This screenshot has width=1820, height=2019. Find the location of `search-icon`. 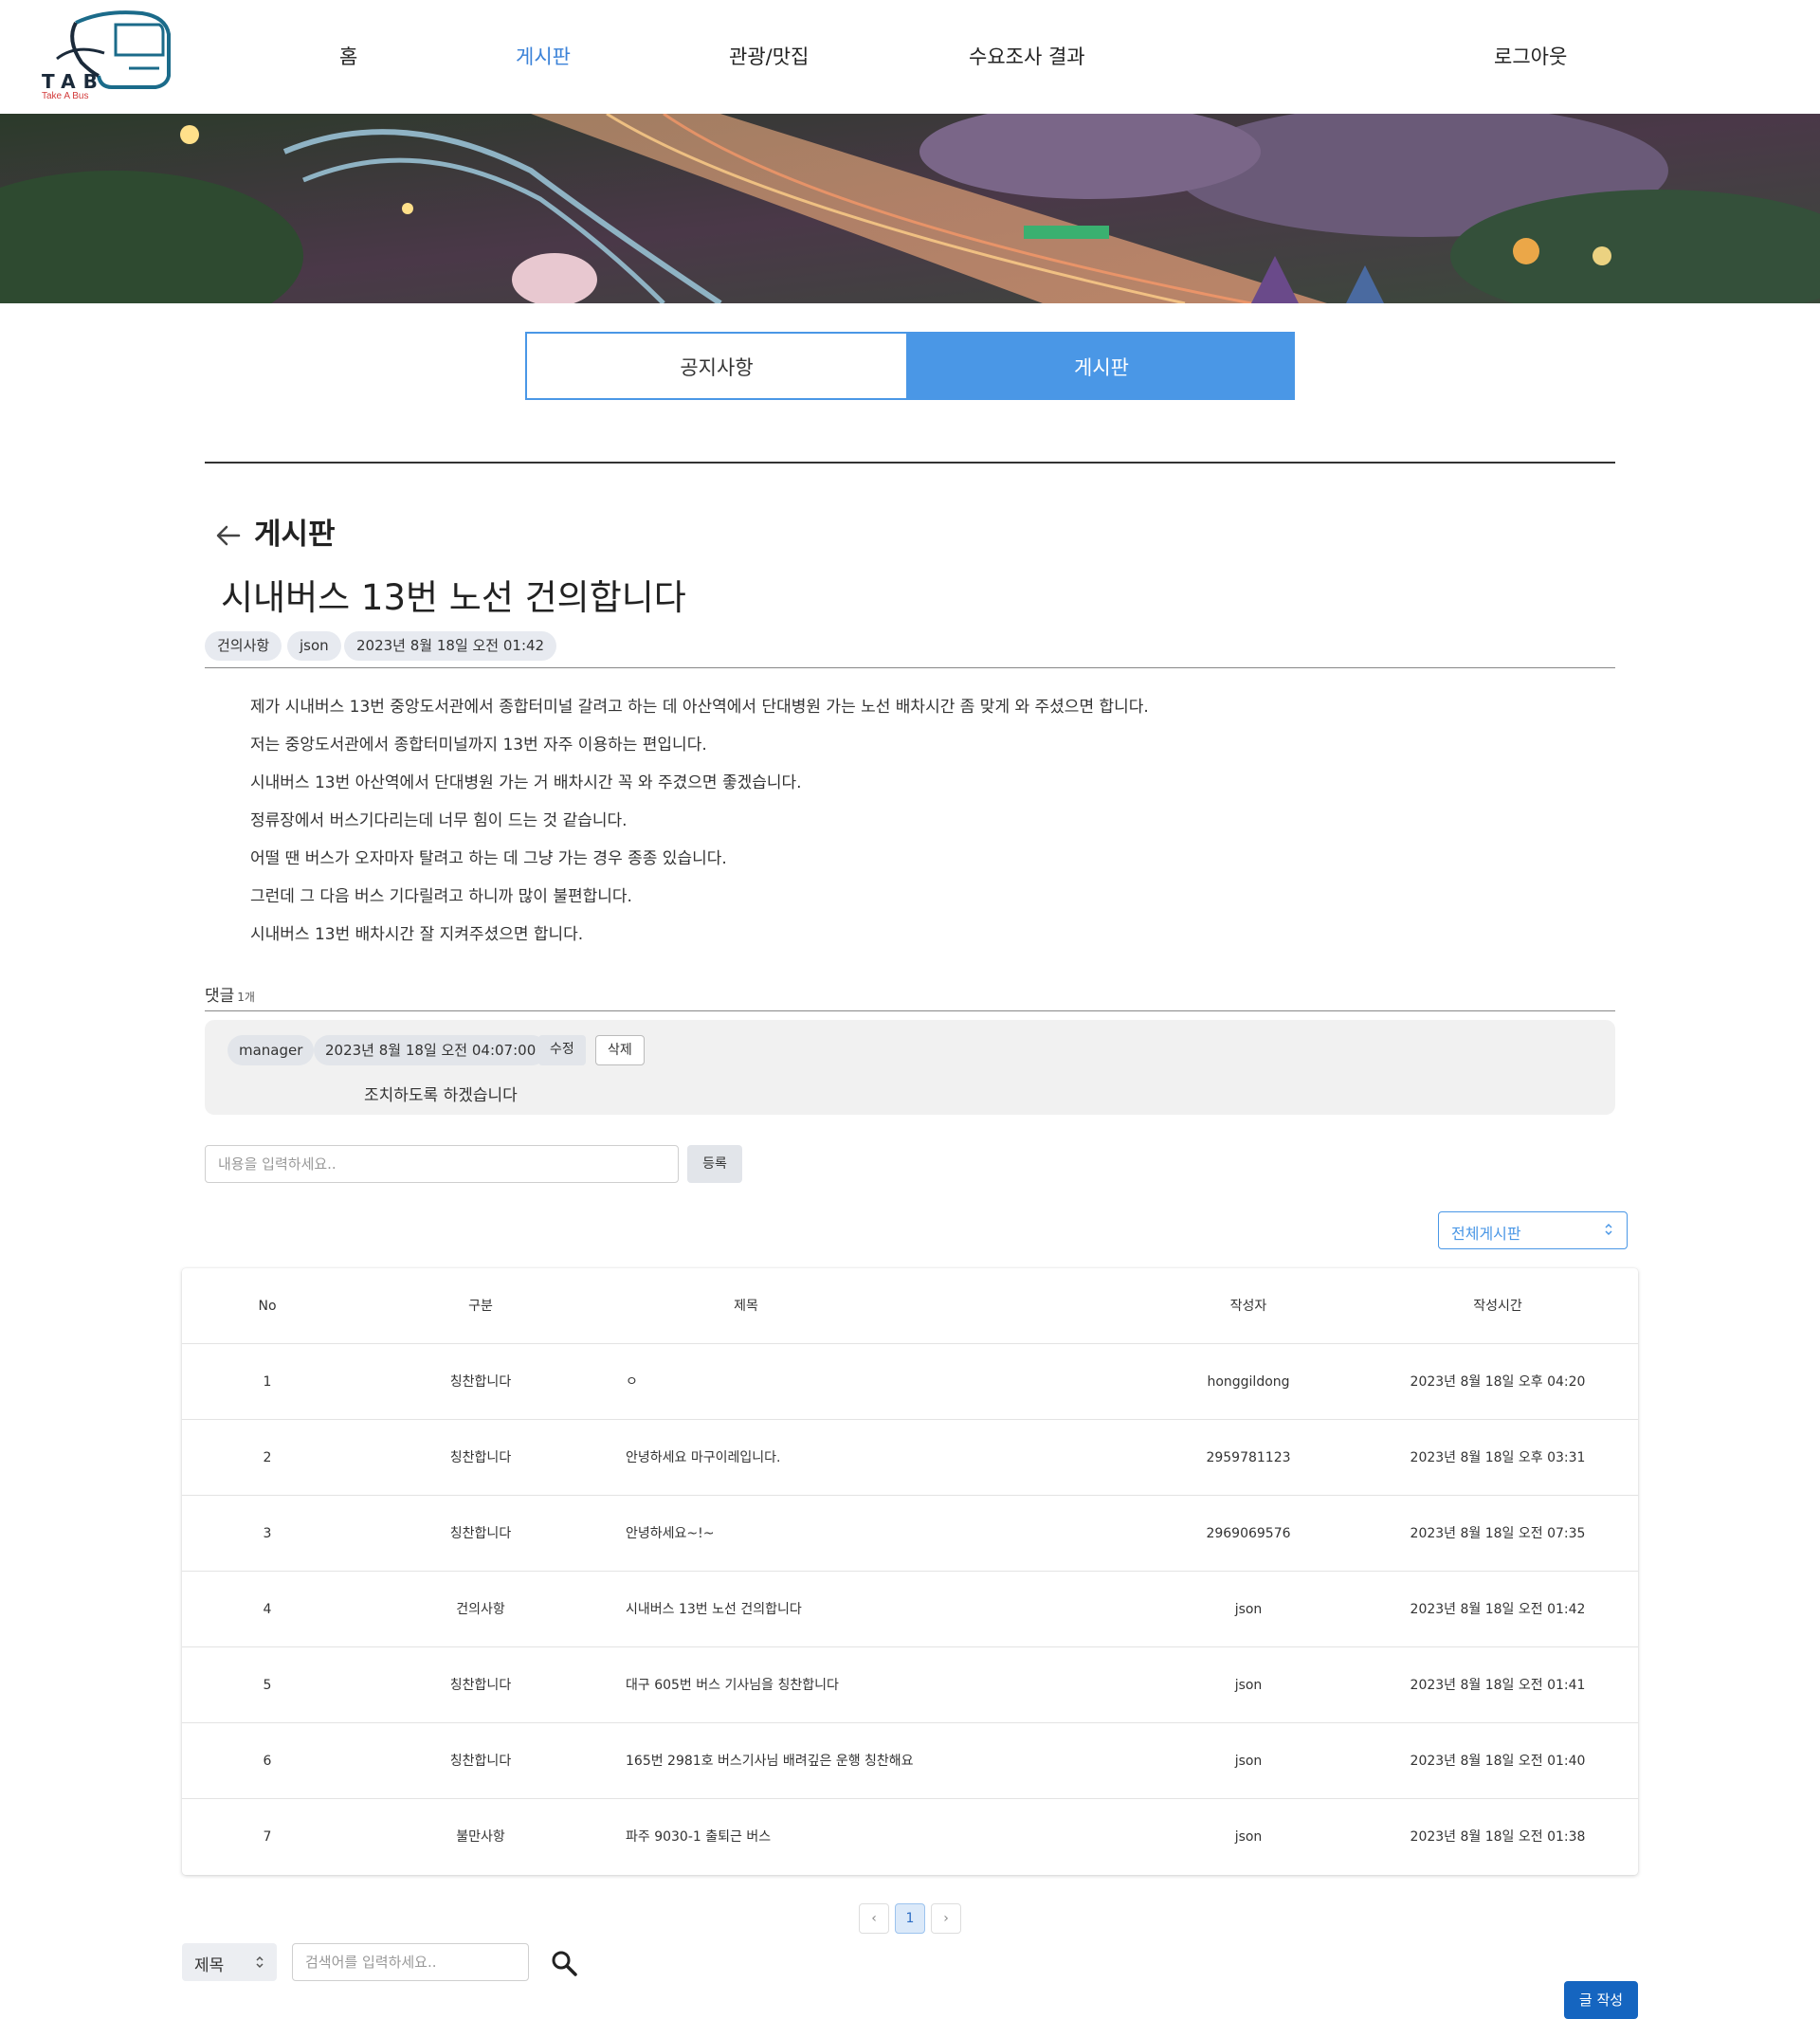

search-icon is located at coordinates (564, 1963).